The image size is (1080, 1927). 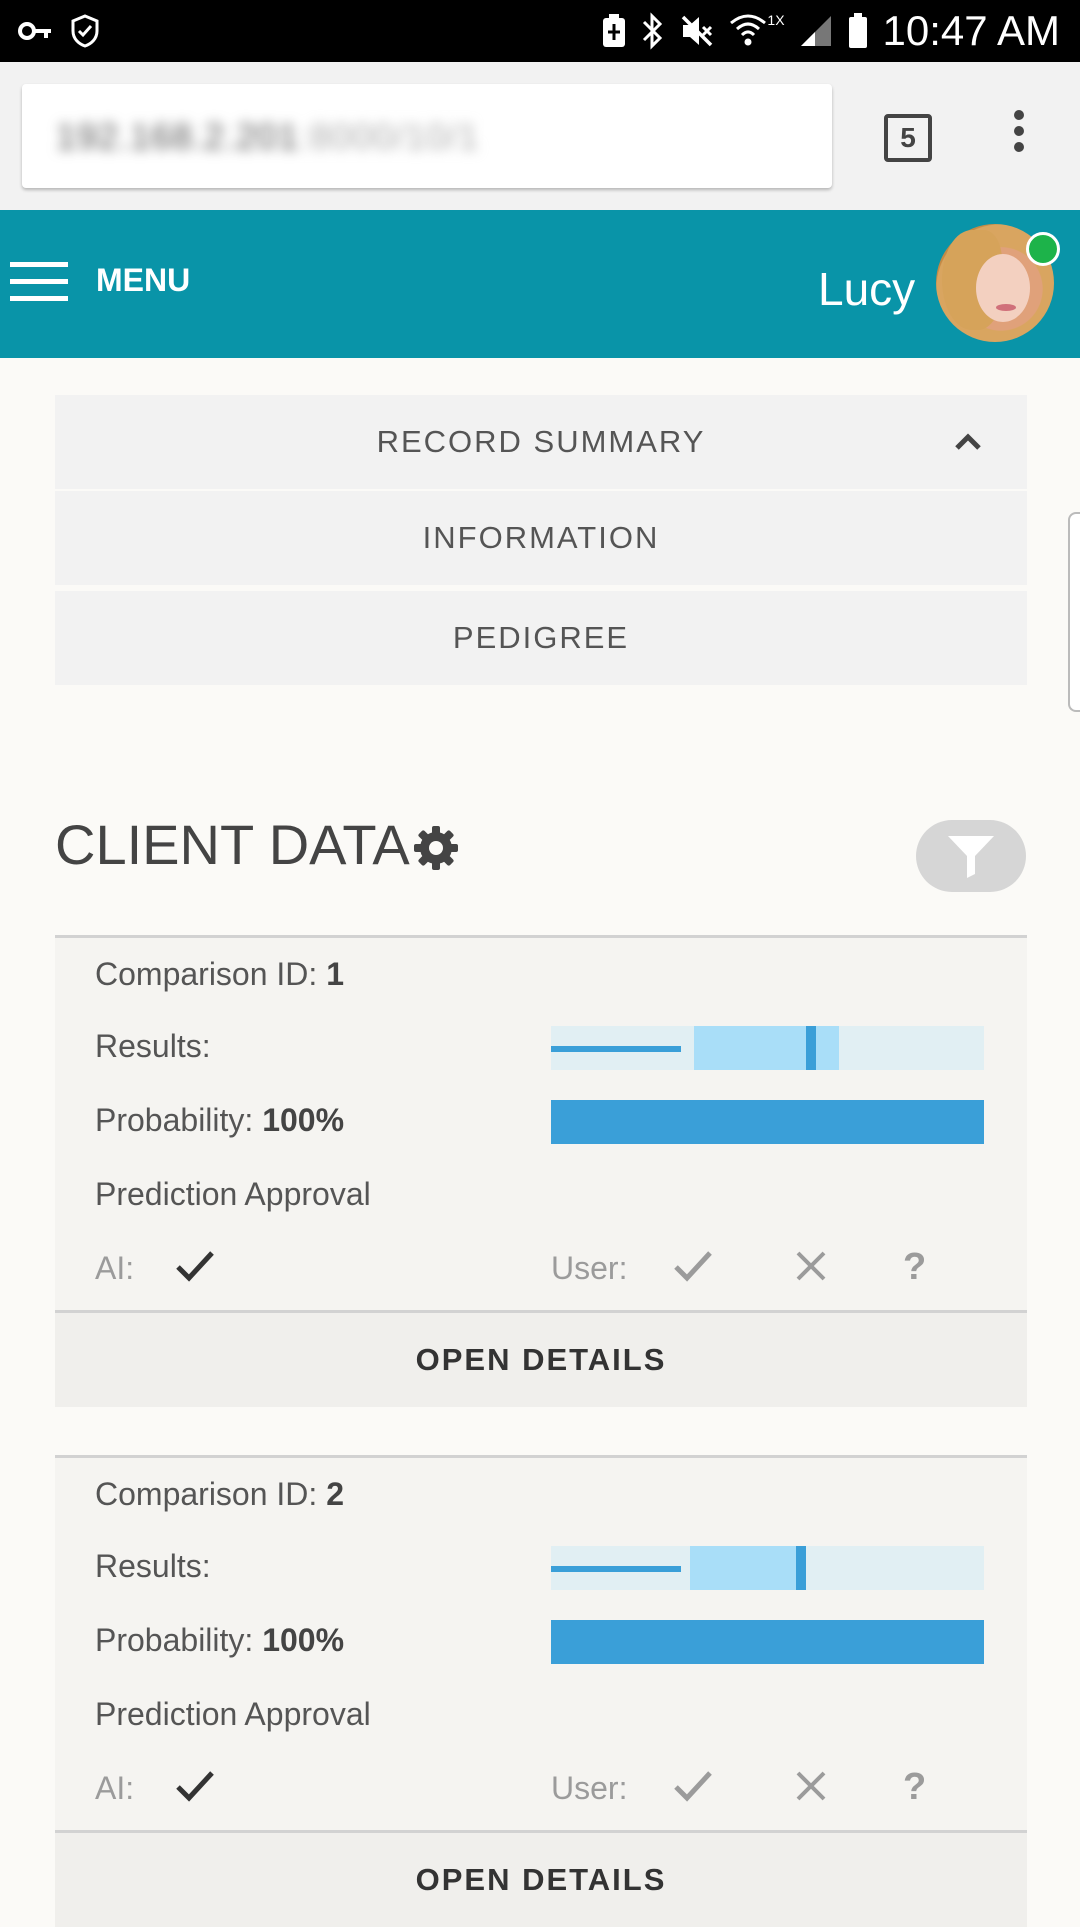 I want to click on mute-icon, so click(x=697, y=31).